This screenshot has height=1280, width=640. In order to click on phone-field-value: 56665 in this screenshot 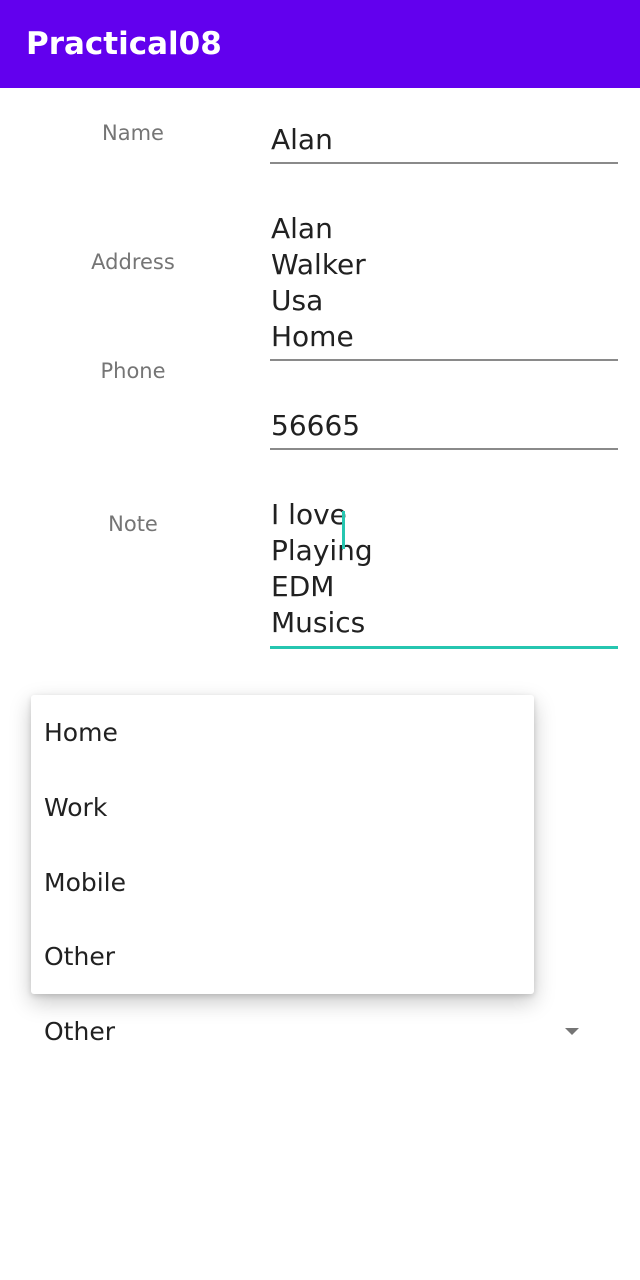, I will do `click(316, 425)`.